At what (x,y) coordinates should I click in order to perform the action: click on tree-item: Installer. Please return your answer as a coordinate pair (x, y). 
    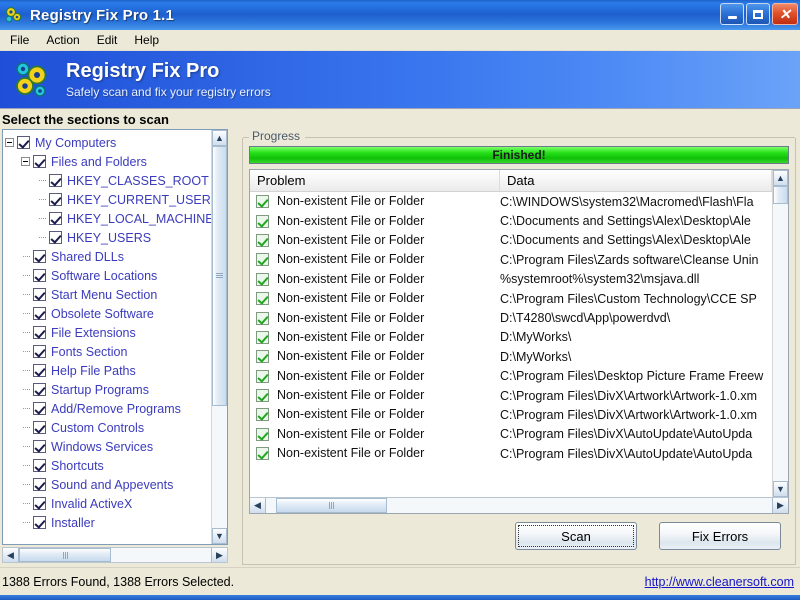
    Looking at the image, I should click on (108, 522).